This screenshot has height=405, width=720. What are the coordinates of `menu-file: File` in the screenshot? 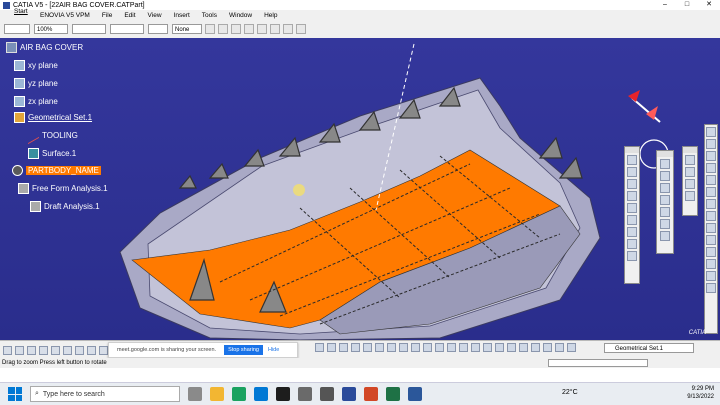 It's located at (107, 15).